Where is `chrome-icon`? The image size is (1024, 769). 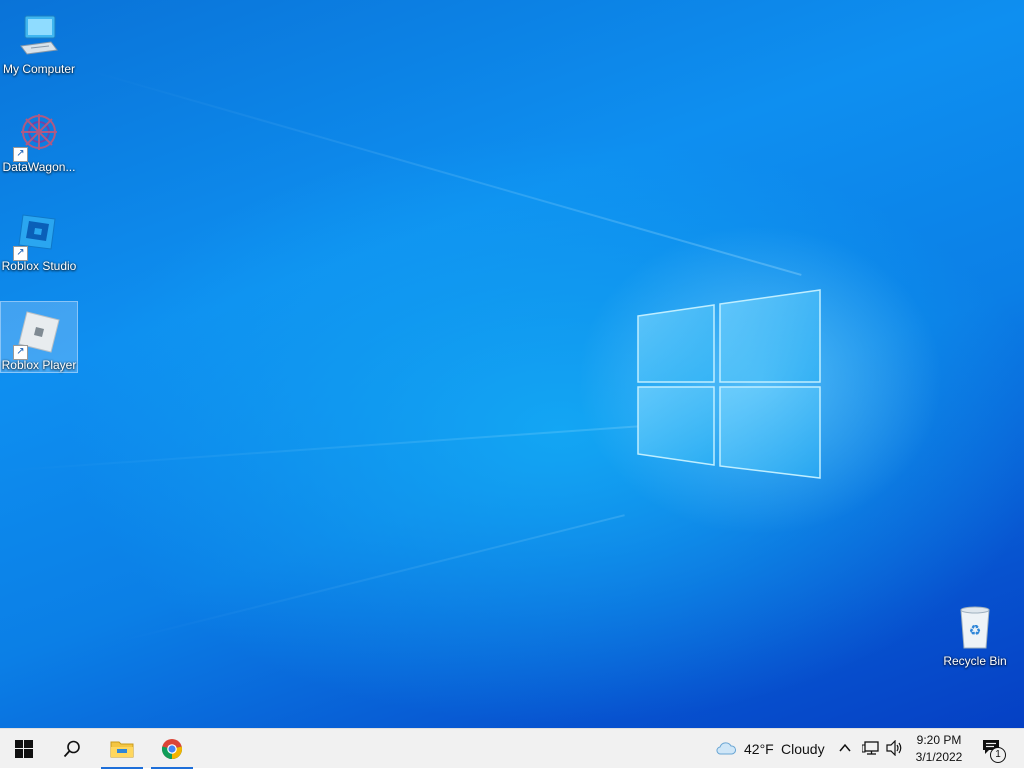 chrome-icon is located at coordinates (172, 749).